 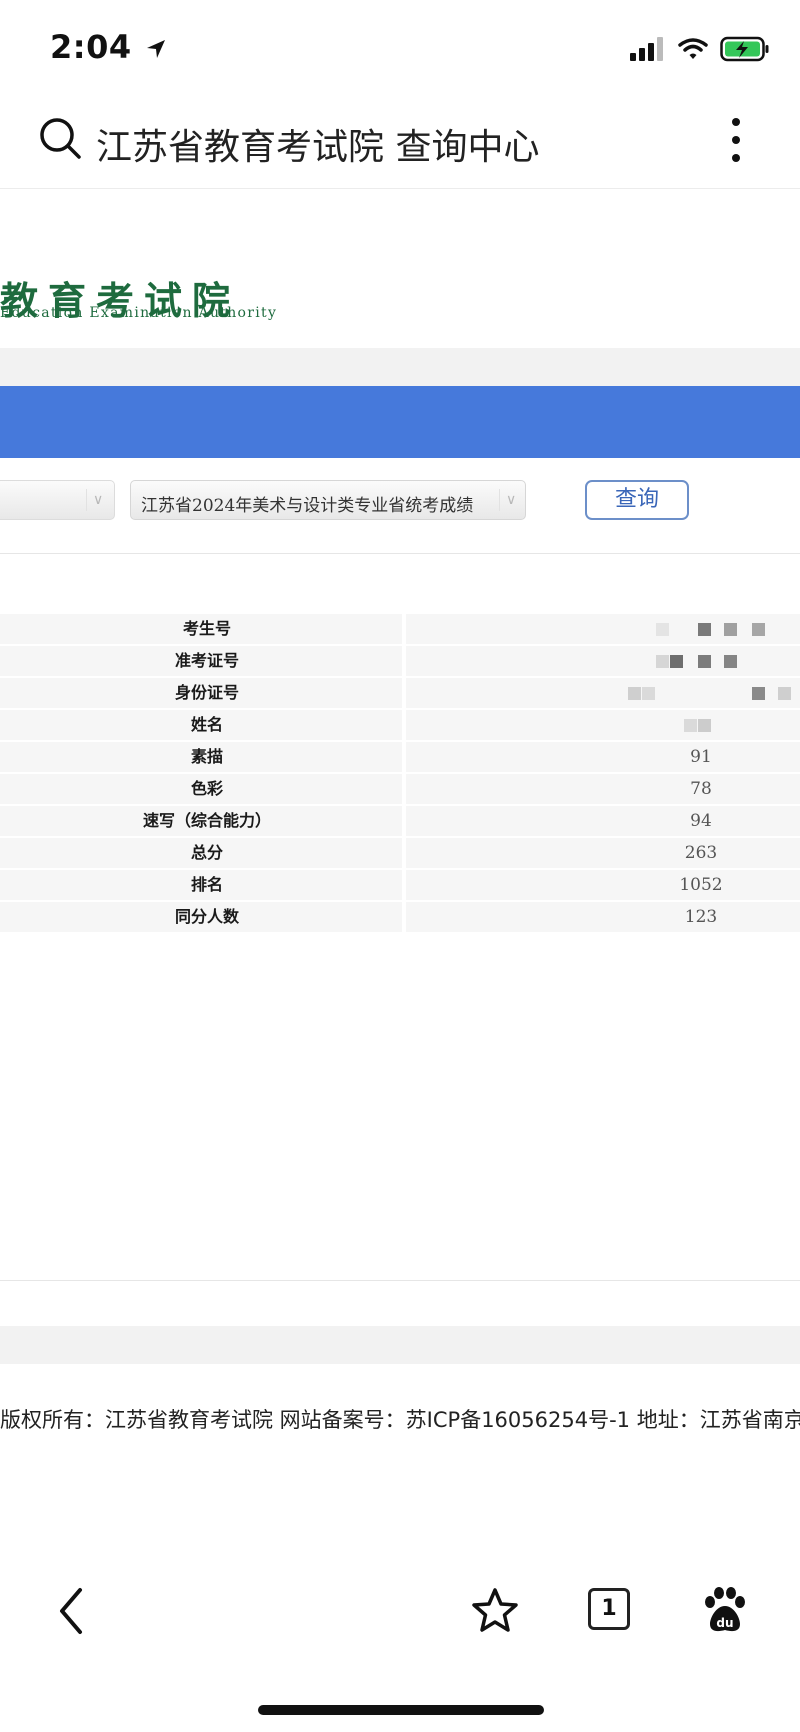 What do you see at coordinates (701, 789) in the screenshot?
I see `row-value: 78` at bounding box center [701, 789].